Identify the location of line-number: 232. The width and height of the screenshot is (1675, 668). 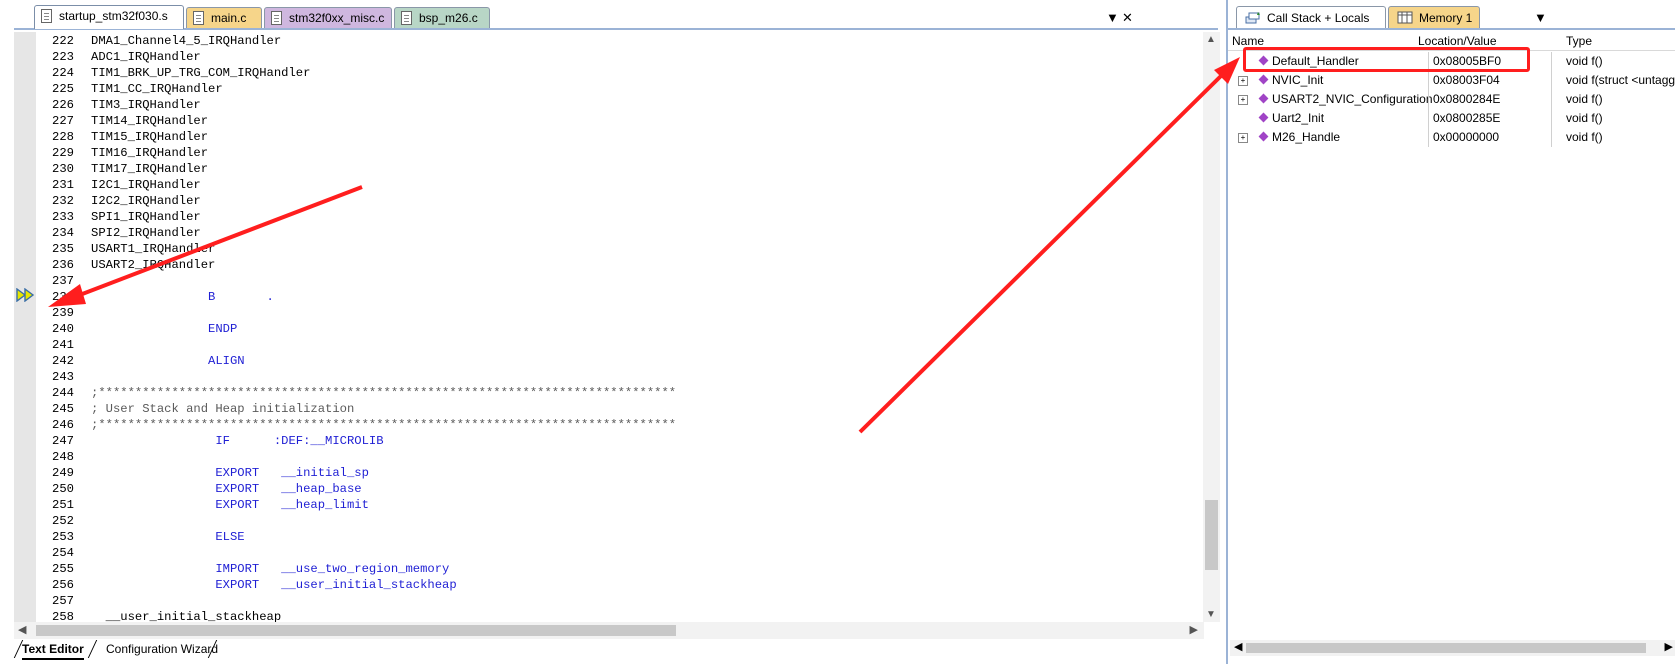
(63, 201).